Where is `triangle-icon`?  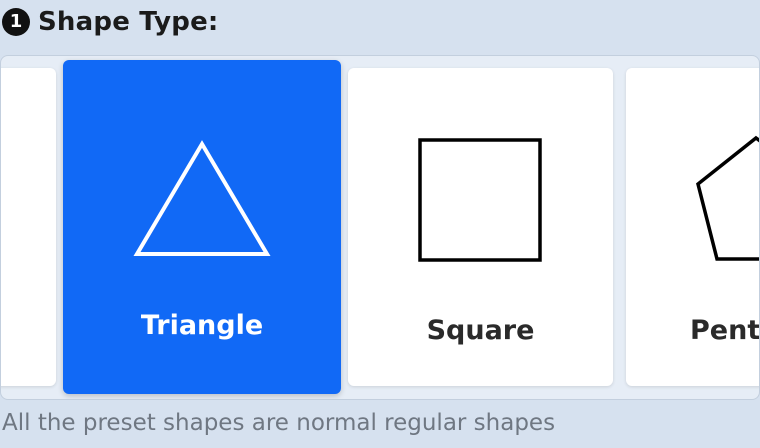 triangle-icon is located at coordinates (202, 198).